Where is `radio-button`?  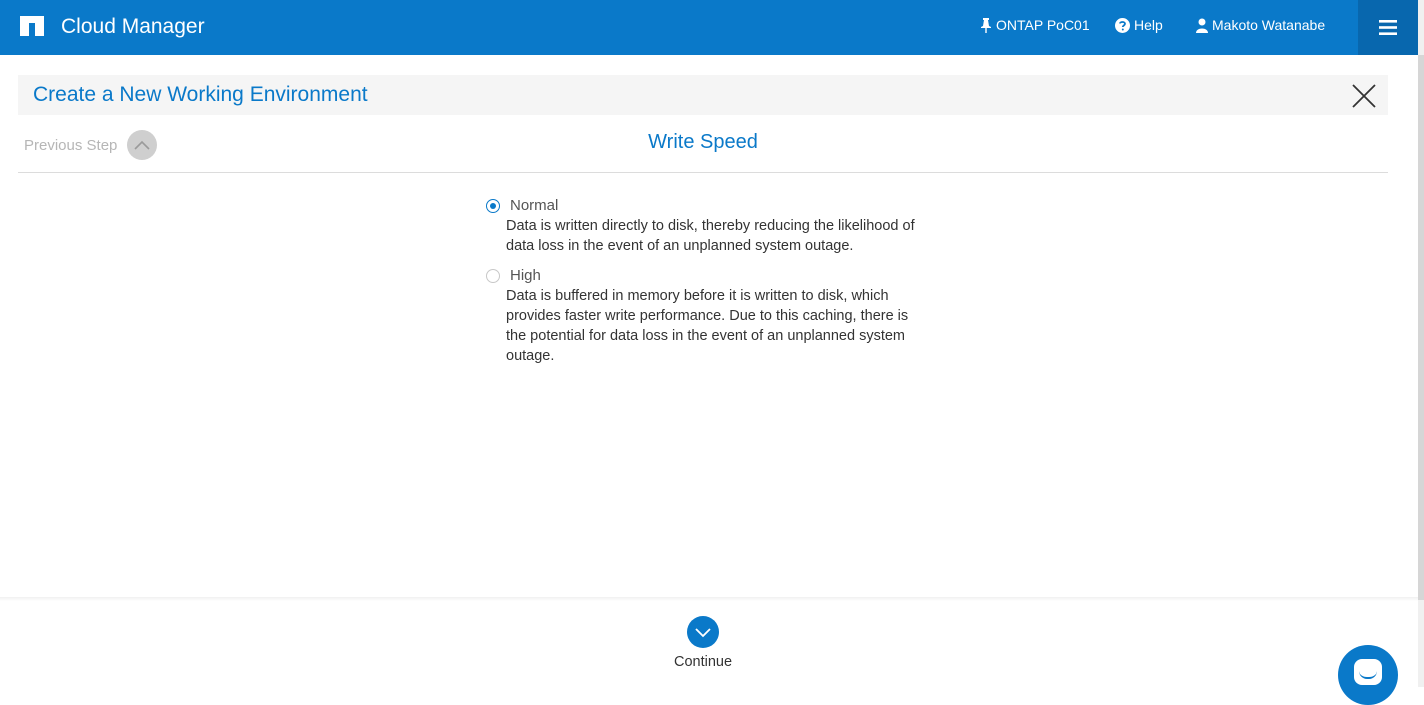
radio-button is located at coordinates (493, 276).